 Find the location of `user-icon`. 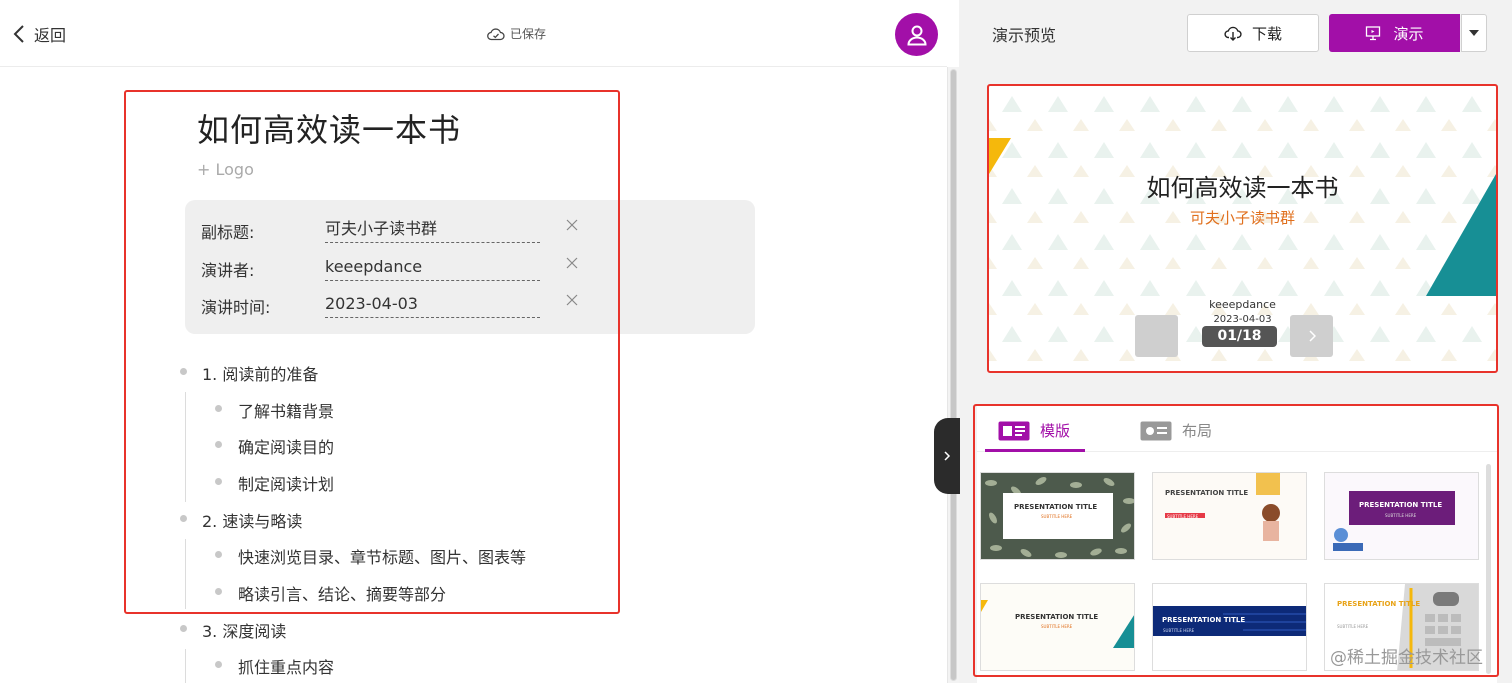

user-icon is located at coordinates (916, 35).